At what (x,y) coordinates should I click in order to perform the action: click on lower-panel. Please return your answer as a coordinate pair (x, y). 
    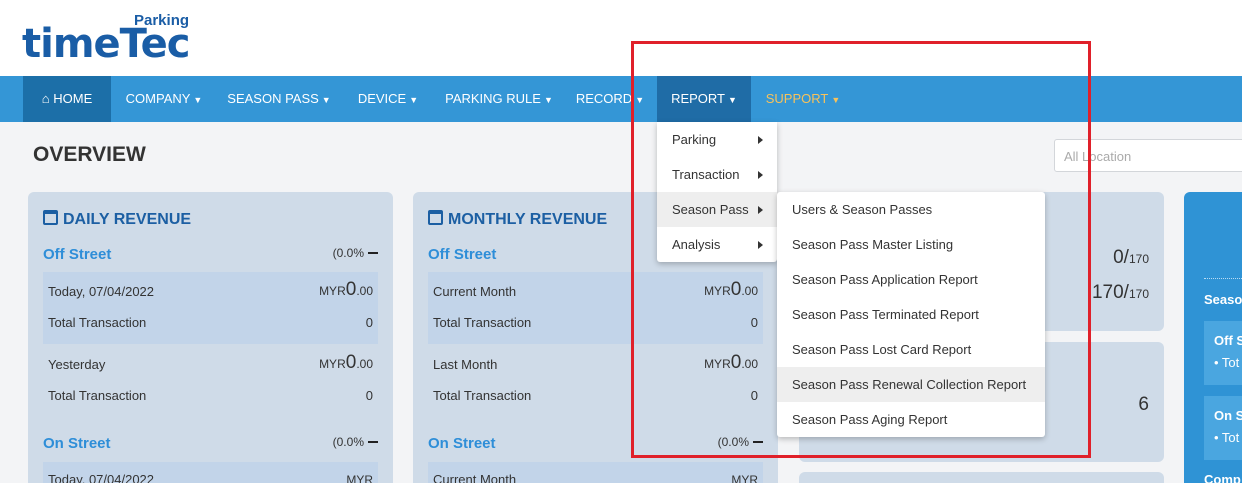
    Looking at the image, I should click on (981, 477).